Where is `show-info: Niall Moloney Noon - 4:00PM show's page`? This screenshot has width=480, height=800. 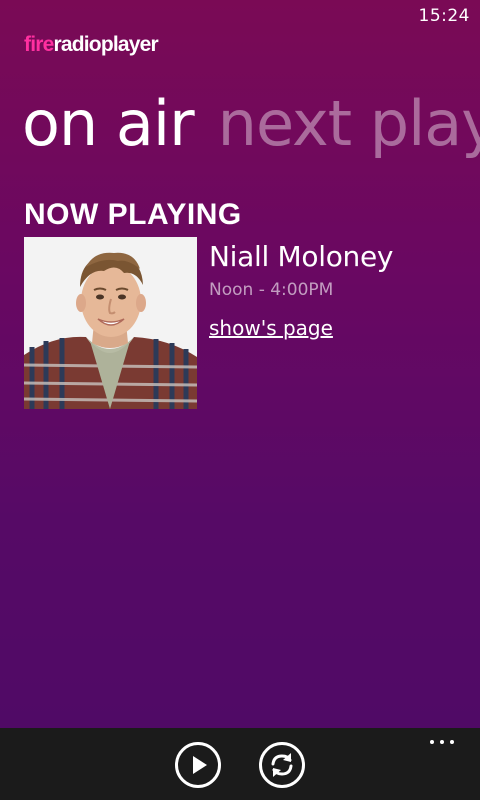 show-info: Niall Moloney Noon - 4:00PM show's page is located at coordinates (301, 290).